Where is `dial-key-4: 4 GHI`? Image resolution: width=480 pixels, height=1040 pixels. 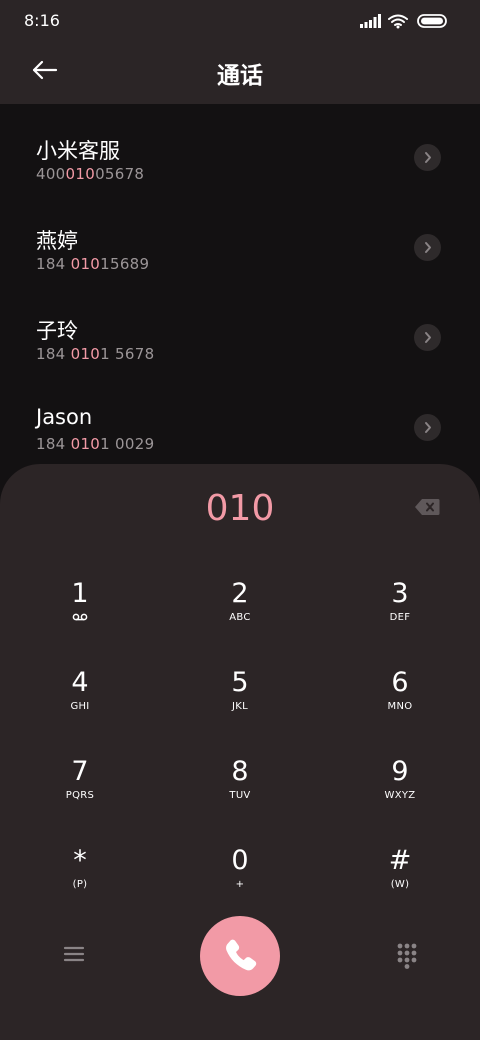 dial-key-4: 4 GHI is located at coordinates (80, 702).